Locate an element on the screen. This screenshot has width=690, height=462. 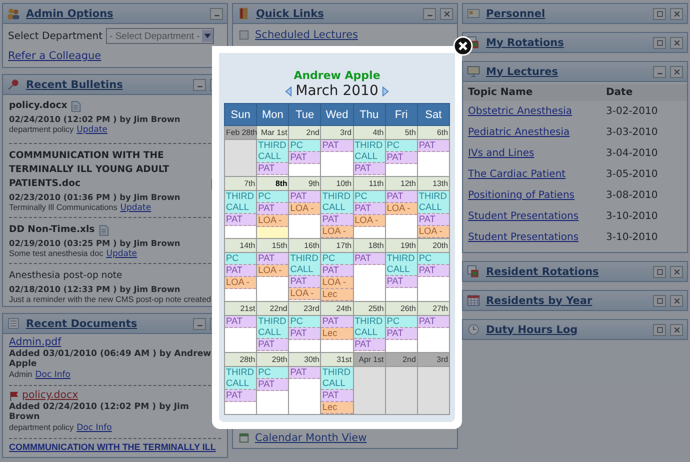
lecture-link: Obstetric Anesthesia is located at coordinates (537, 111).